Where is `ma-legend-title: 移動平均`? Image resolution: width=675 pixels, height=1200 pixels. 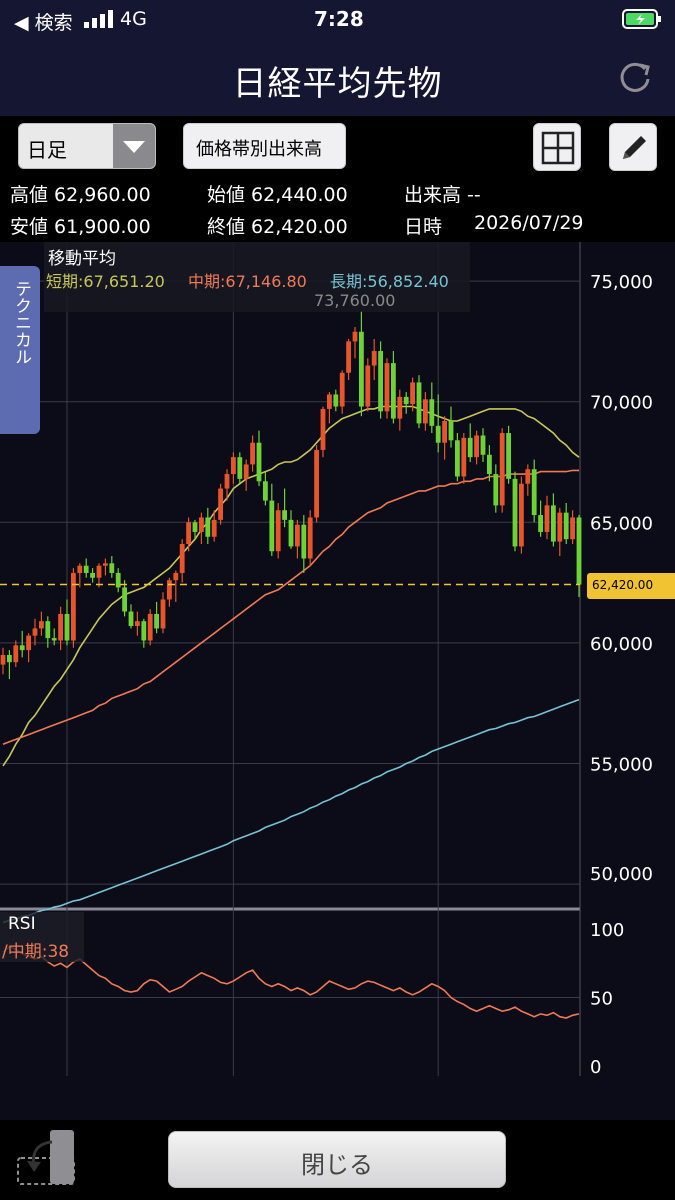
ma-legend-title: 移動平均 is located at coordinates (82, 259).